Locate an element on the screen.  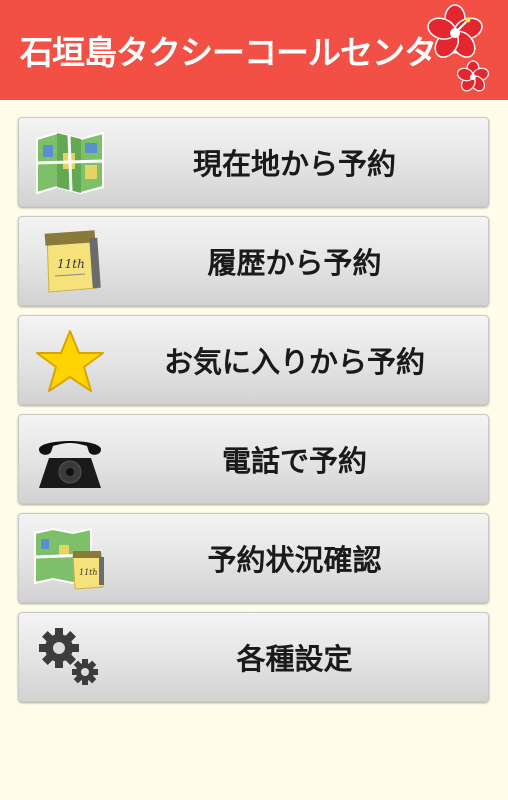
map-icon is located at coordinates (70, 163).